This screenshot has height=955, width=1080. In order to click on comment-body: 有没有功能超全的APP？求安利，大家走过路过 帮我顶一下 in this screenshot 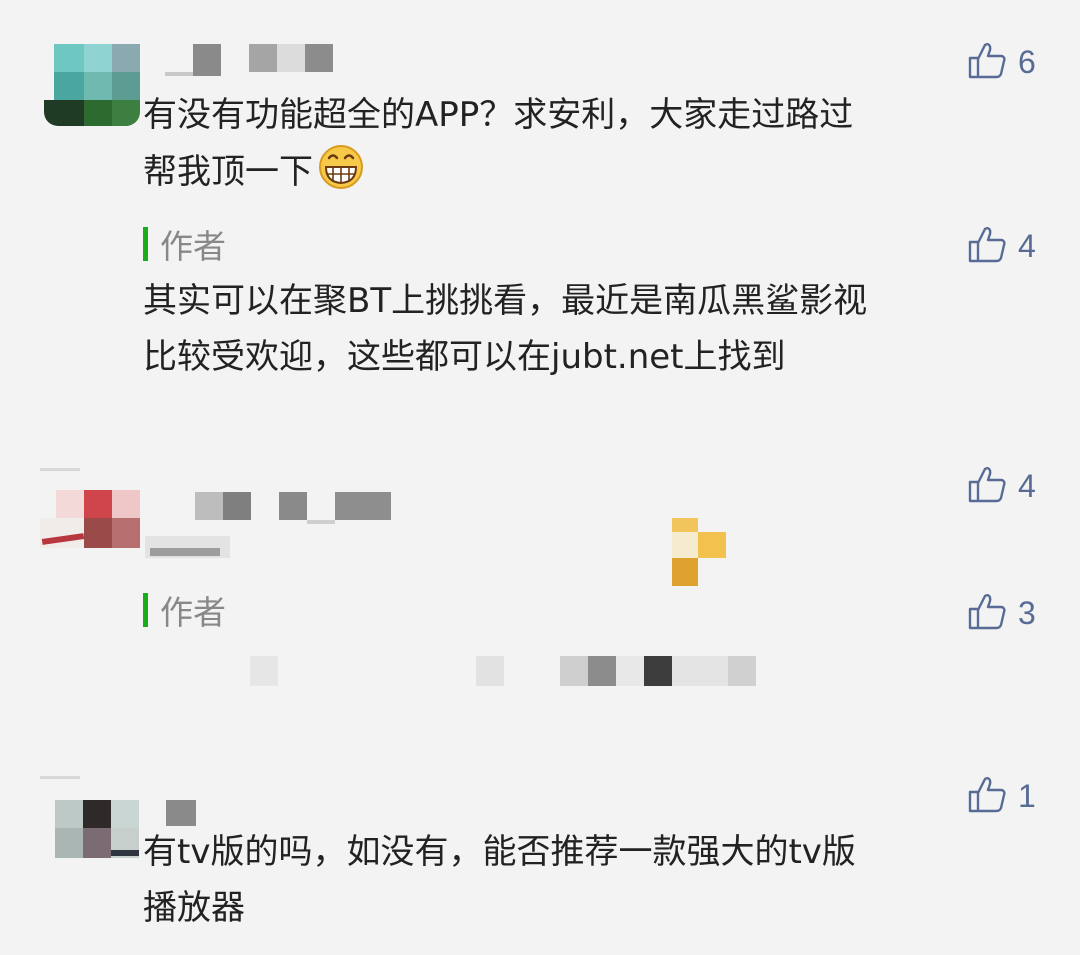, I will do `click(498, 143)`.